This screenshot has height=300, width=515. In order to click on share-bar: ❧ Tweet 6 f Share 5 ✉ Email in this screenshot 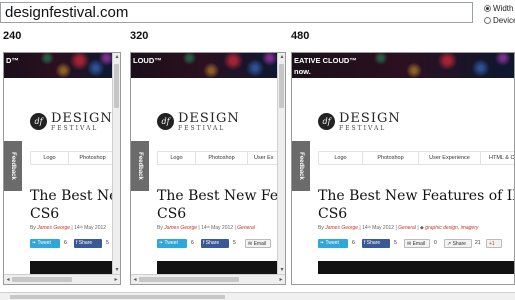, I will do `click(217, 244)`.